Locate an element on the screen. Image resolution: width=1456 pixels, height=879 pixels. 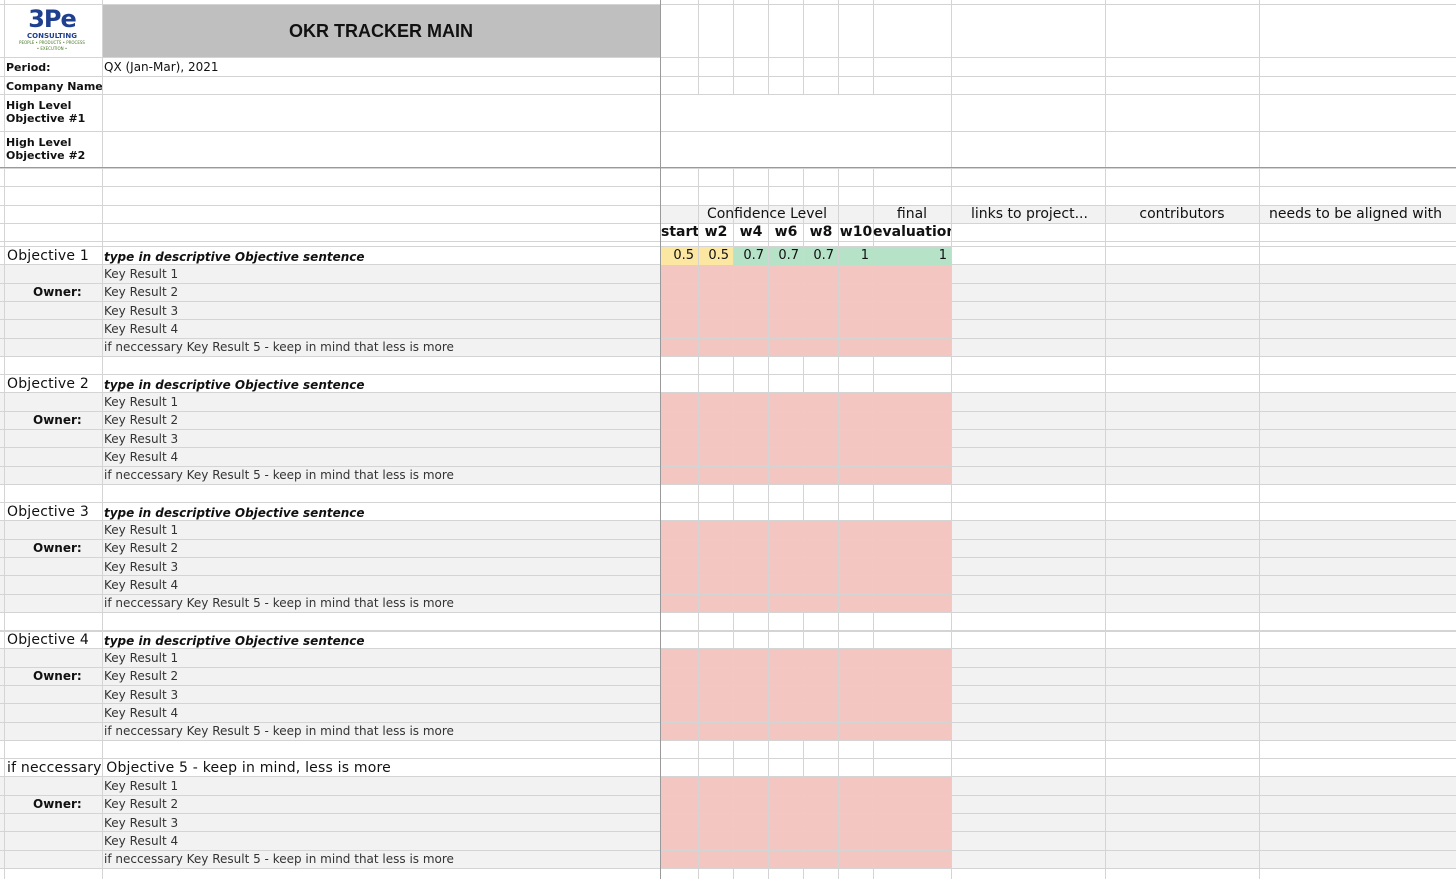
logo-tagline-2: • EXECUTION • is located at coordinates (52, 48).